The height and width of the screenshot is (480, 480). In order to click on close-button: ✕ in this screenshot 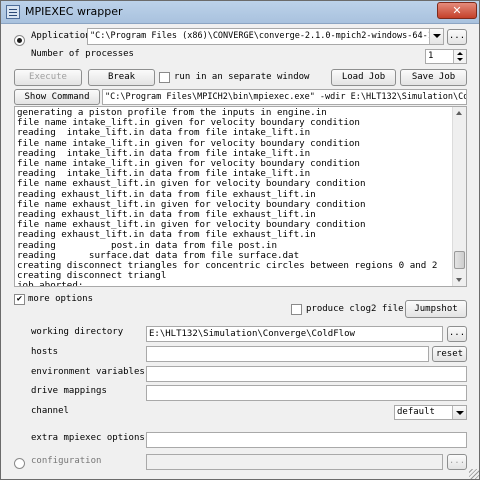, I will do `click(457, 10)`.